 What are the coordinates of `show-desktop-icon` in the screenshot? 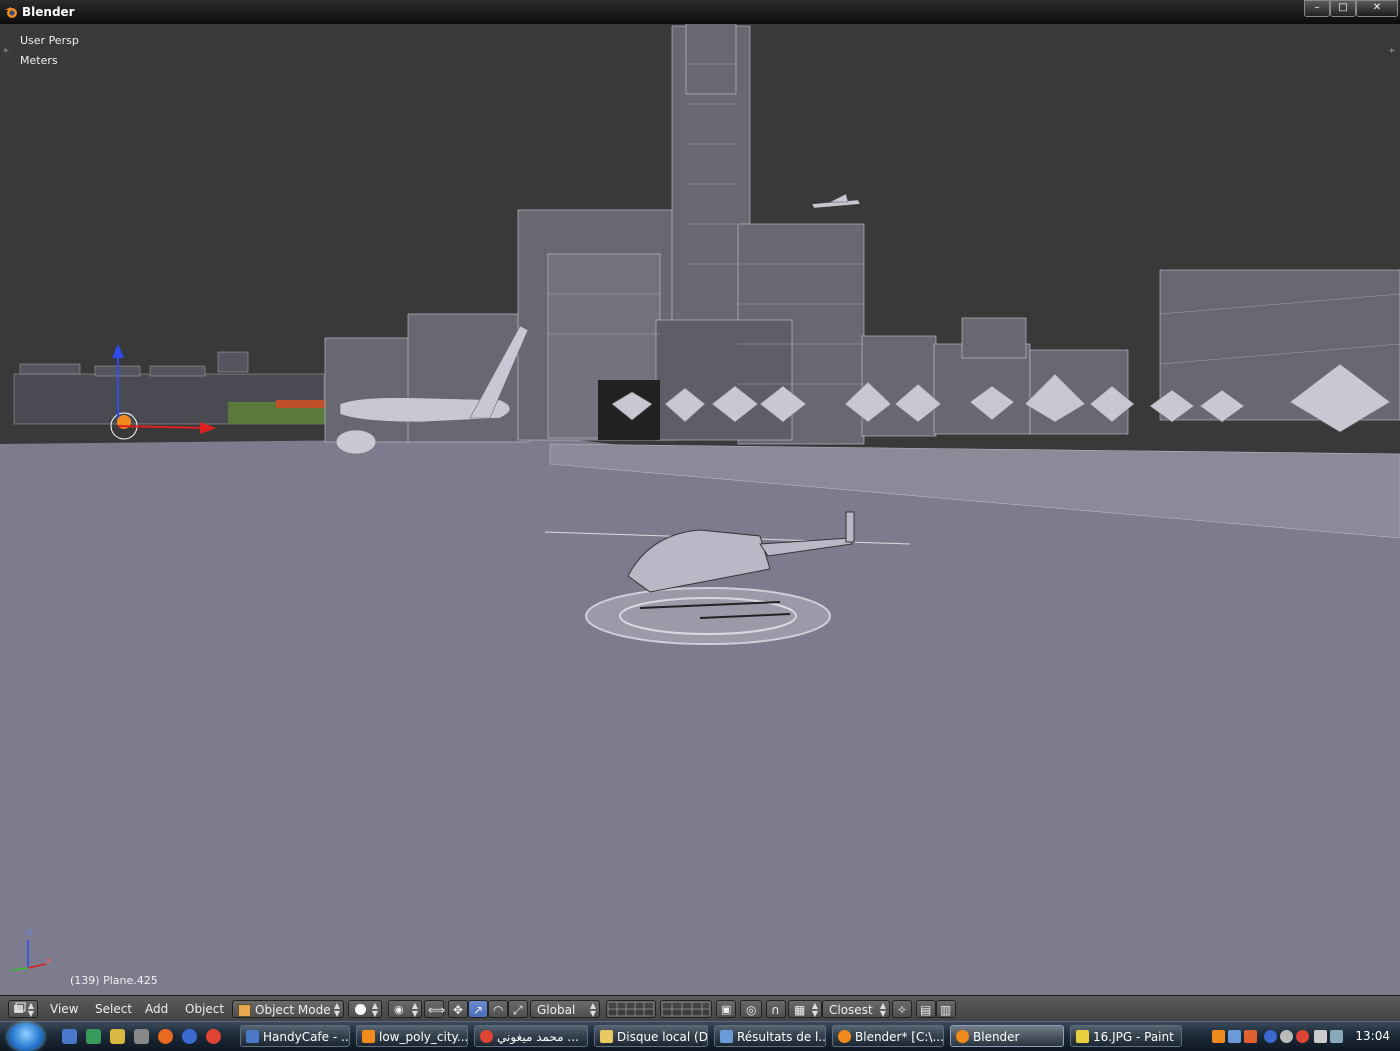 It's located at (69, 1036).